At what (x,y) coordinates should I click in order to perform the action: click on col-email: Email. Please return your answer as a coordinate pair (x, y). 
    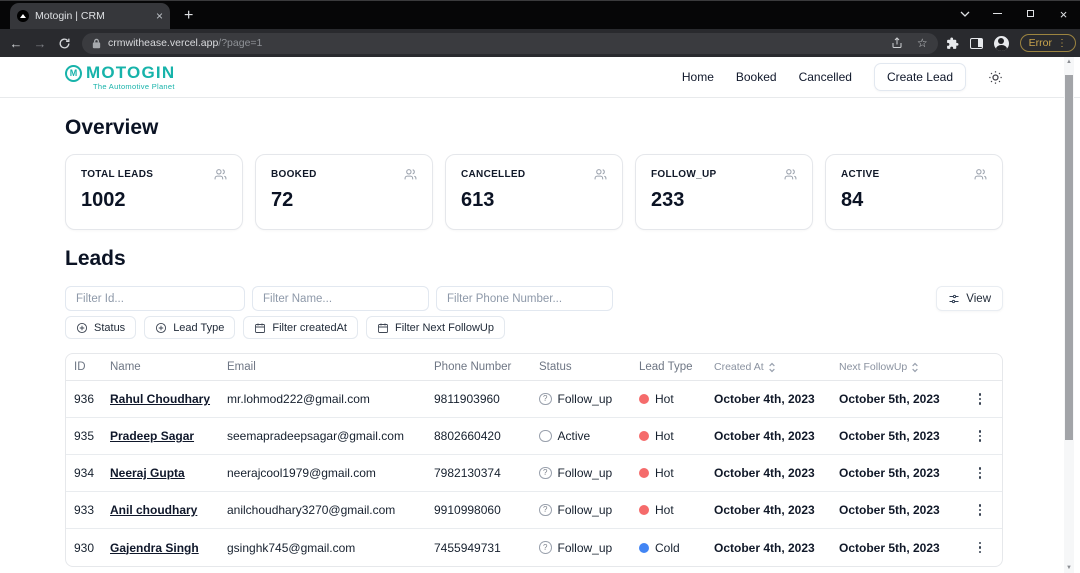
    Looking at the image, I should click on (241, 367).